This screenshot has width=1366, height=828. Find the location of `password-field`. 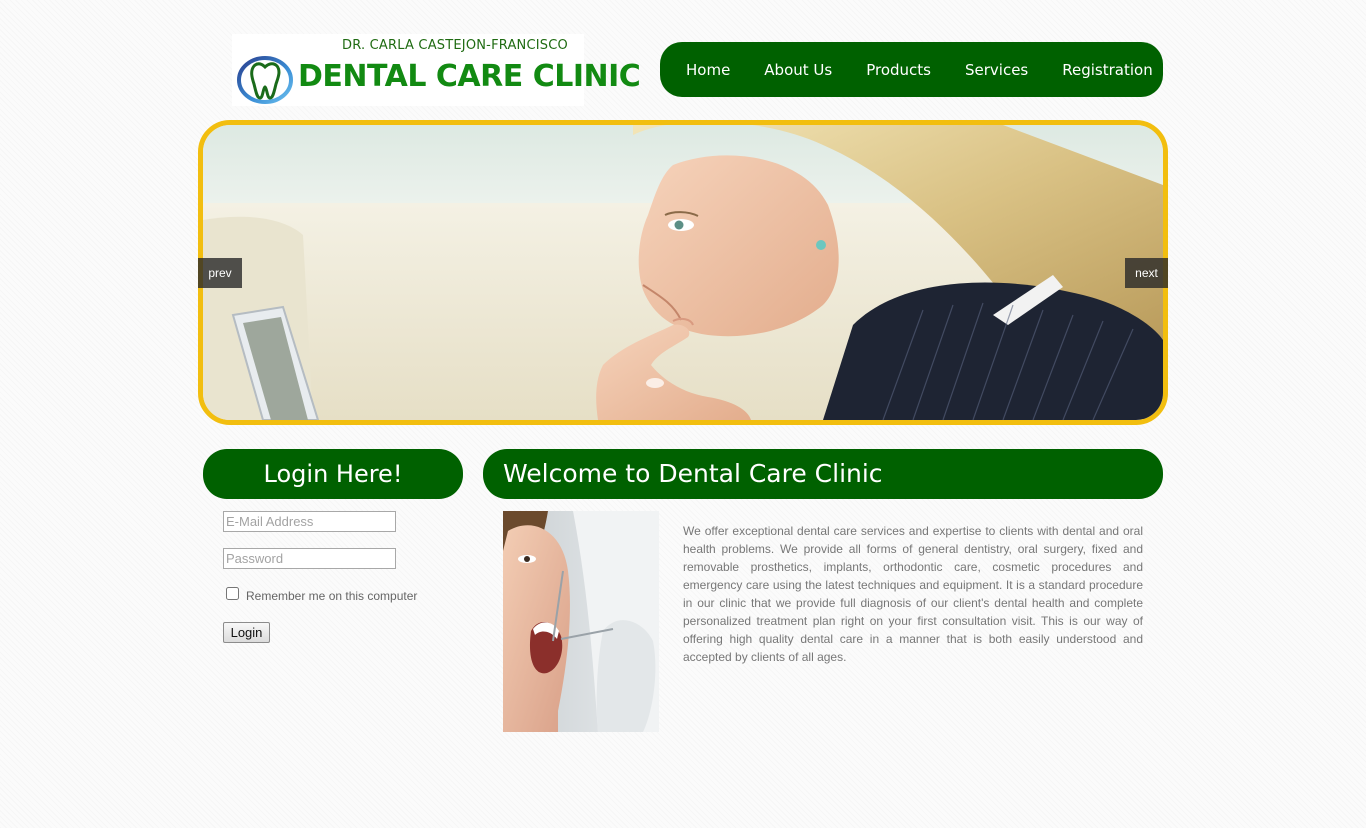

password-field is located at coordinates (309, 558).